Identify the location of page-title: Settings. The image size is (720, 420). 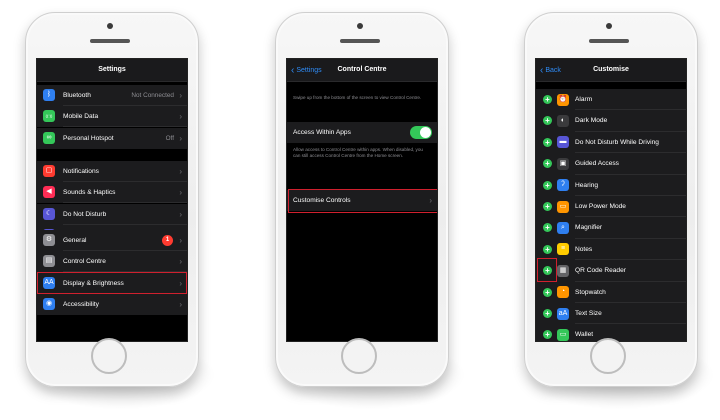
(112, 69).